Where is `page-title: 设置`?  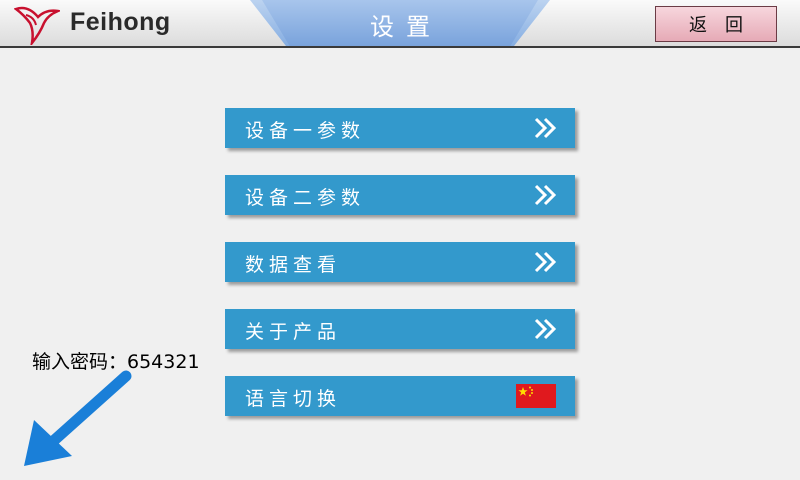
page-title: 设置 is located at coordinates (406, 27).